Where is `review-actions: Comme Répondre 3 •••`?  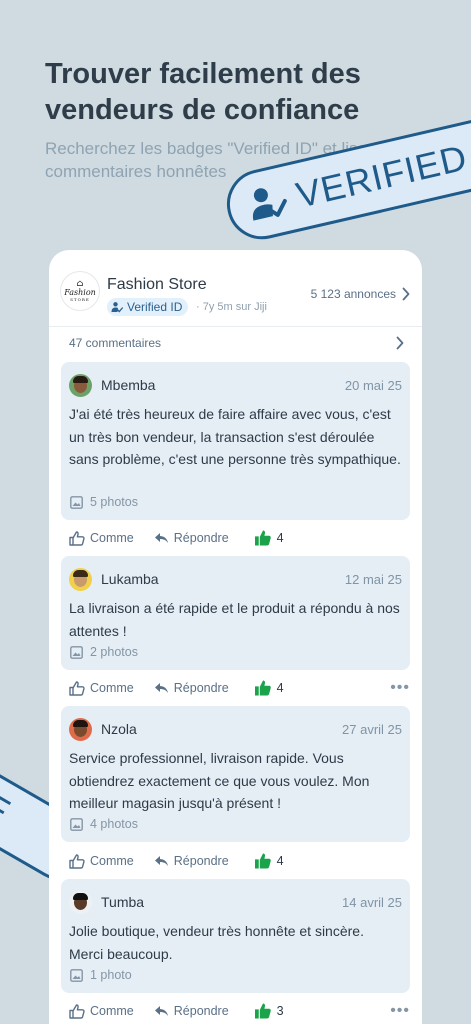 review-actions: Comme Répondre 3 ••• is located at coordinates (239, 1011).